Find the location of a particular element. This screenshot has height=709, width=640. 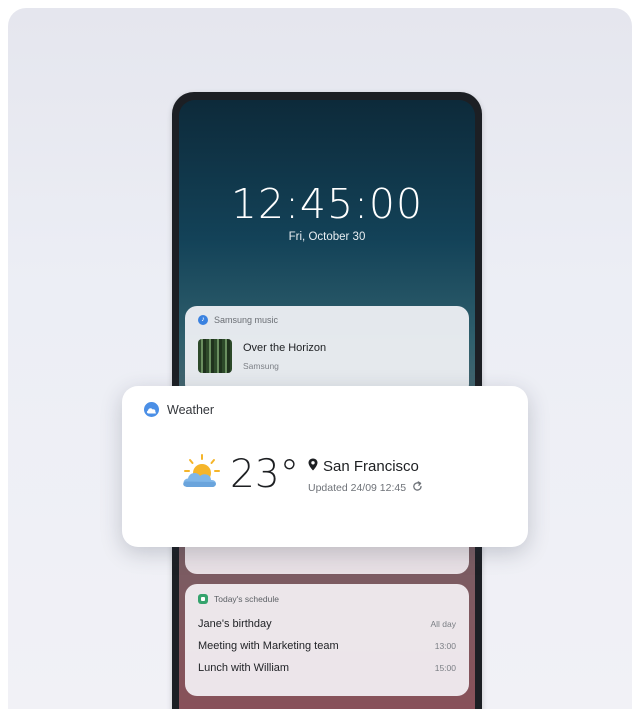

weather-location-info: San Francisco Updated 24/09 12:45 is located at coordinates (365, 476).